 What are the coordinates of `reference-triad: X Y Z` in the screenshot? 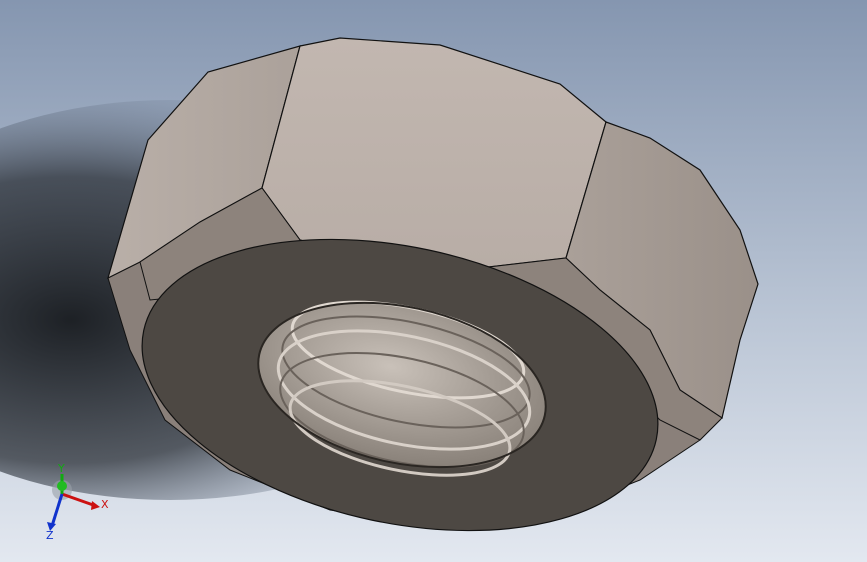 It's located at (77, 501).